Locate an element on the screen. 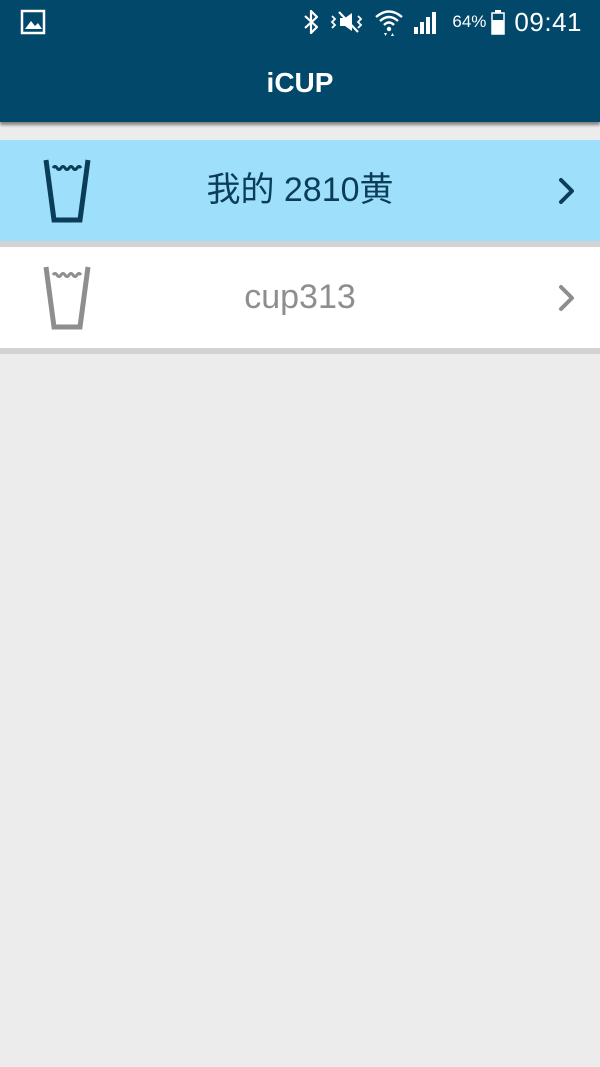 The height and width of the screenshot is (1067, 600). battery-percent: 64% is located at coordinates (469, 21).